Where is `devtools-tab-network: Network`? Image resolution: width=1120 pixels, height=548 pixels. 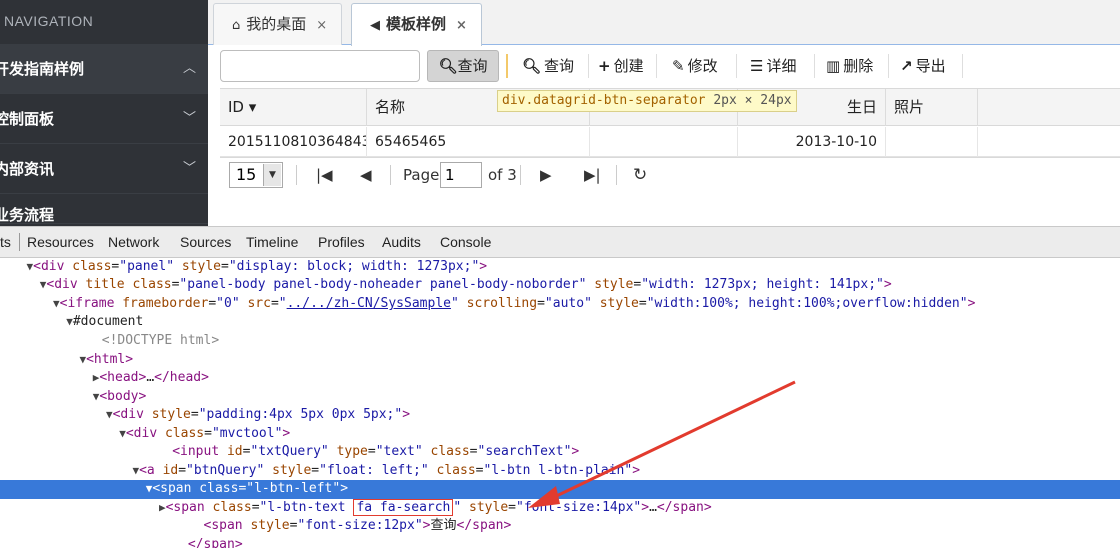 devtools-tab-network: Network is located at coordinates (133, 242).